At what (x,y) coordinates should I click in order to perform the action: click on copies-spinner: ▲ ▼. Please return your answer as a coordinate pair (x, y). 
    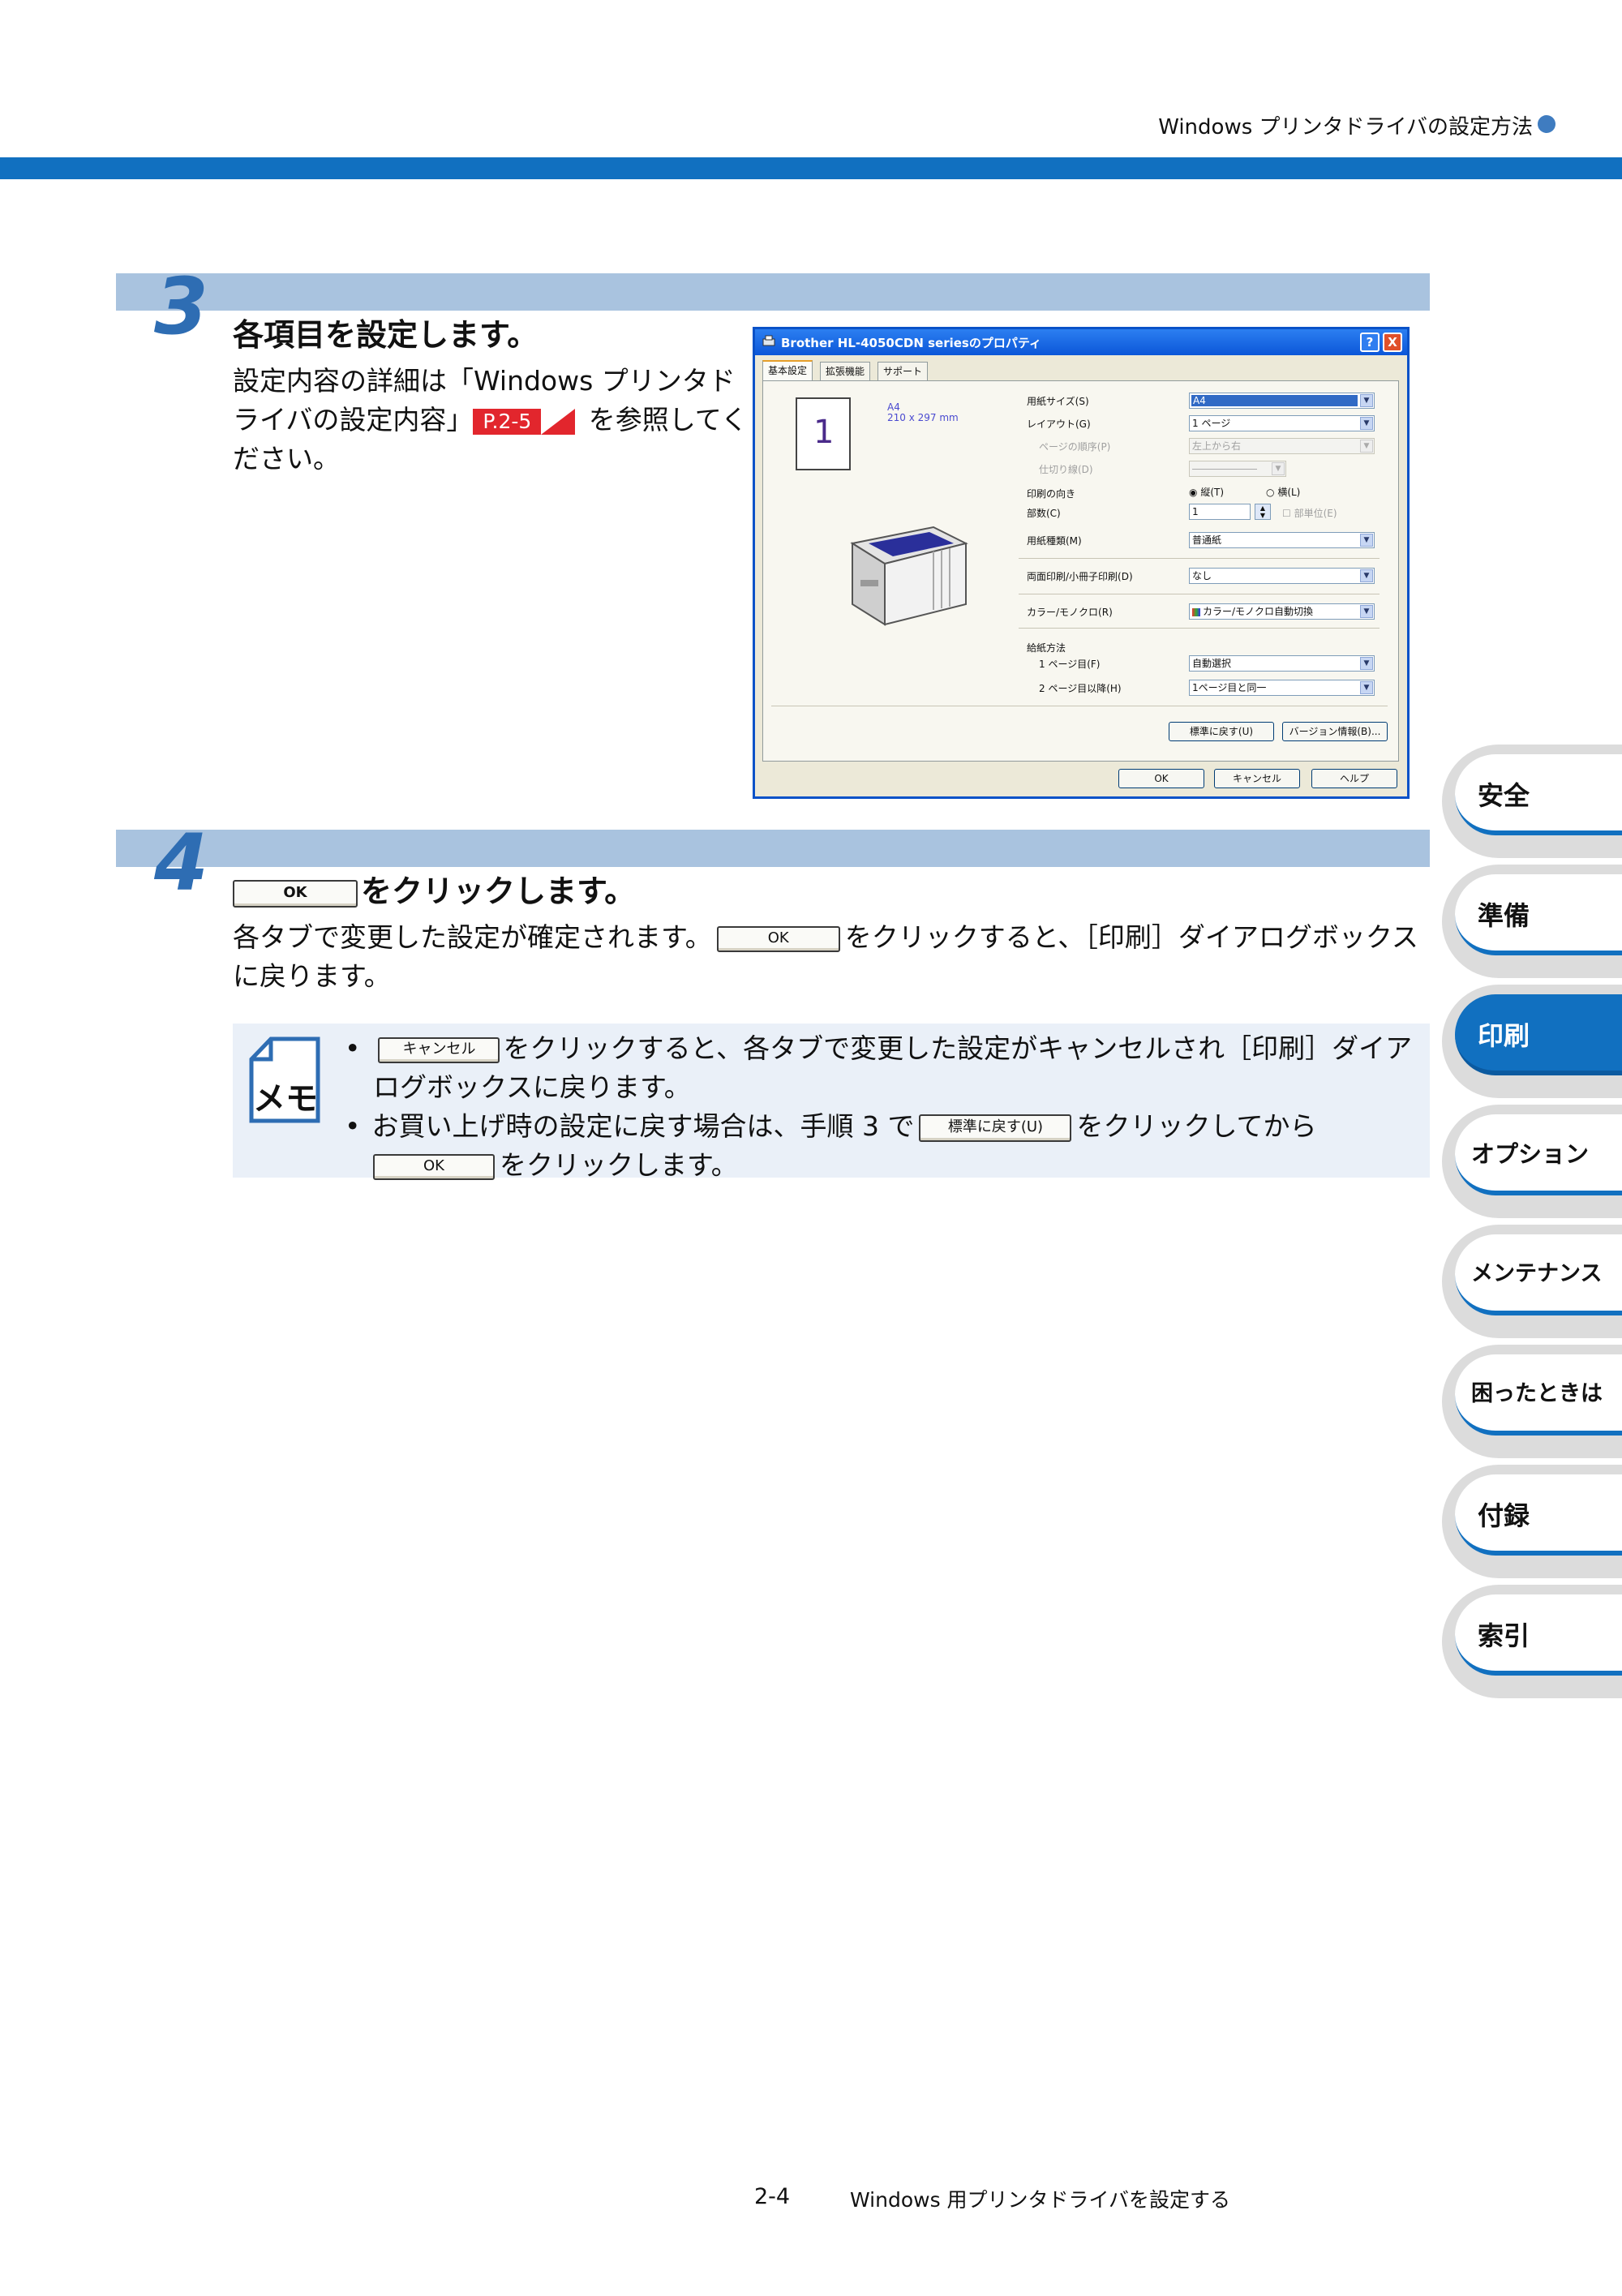
    Looking at the image, I should click on (1263, 512).